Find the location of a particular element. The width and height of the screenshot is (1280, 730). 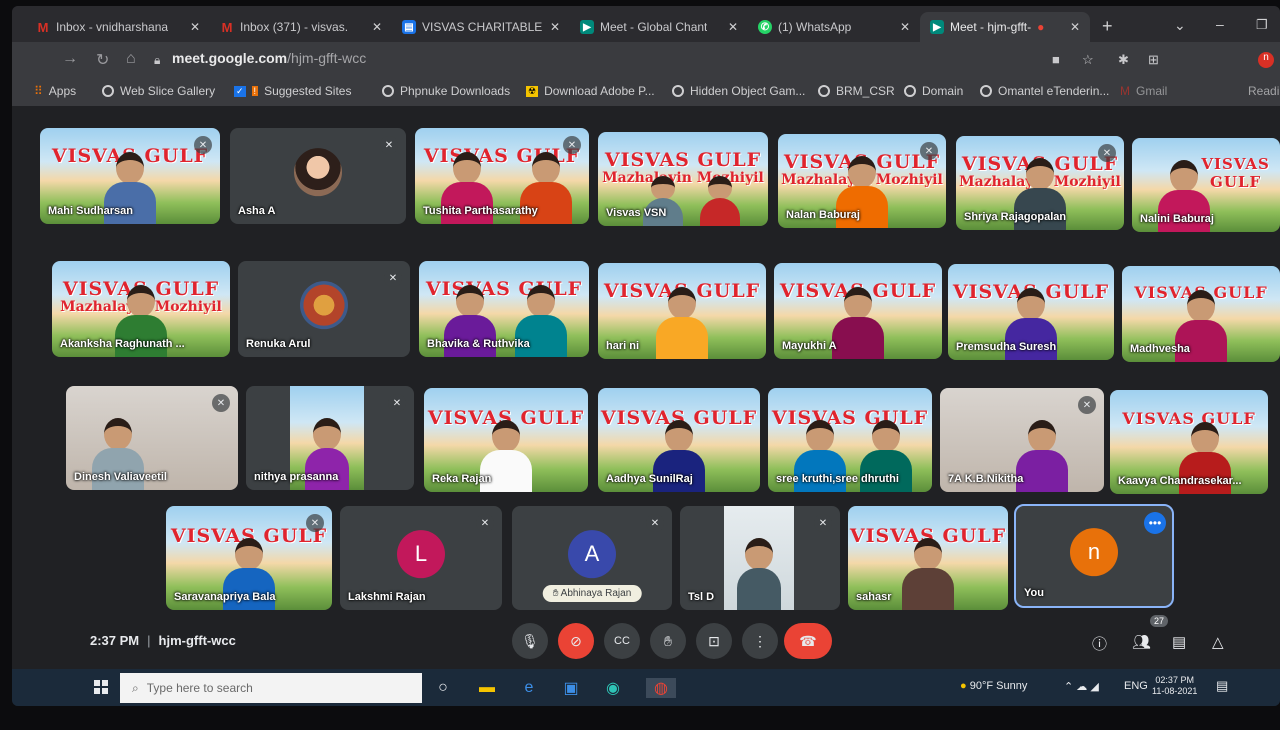

bookmark-web-slice: Web Slice Gallery is located at coordinates (158, 91).